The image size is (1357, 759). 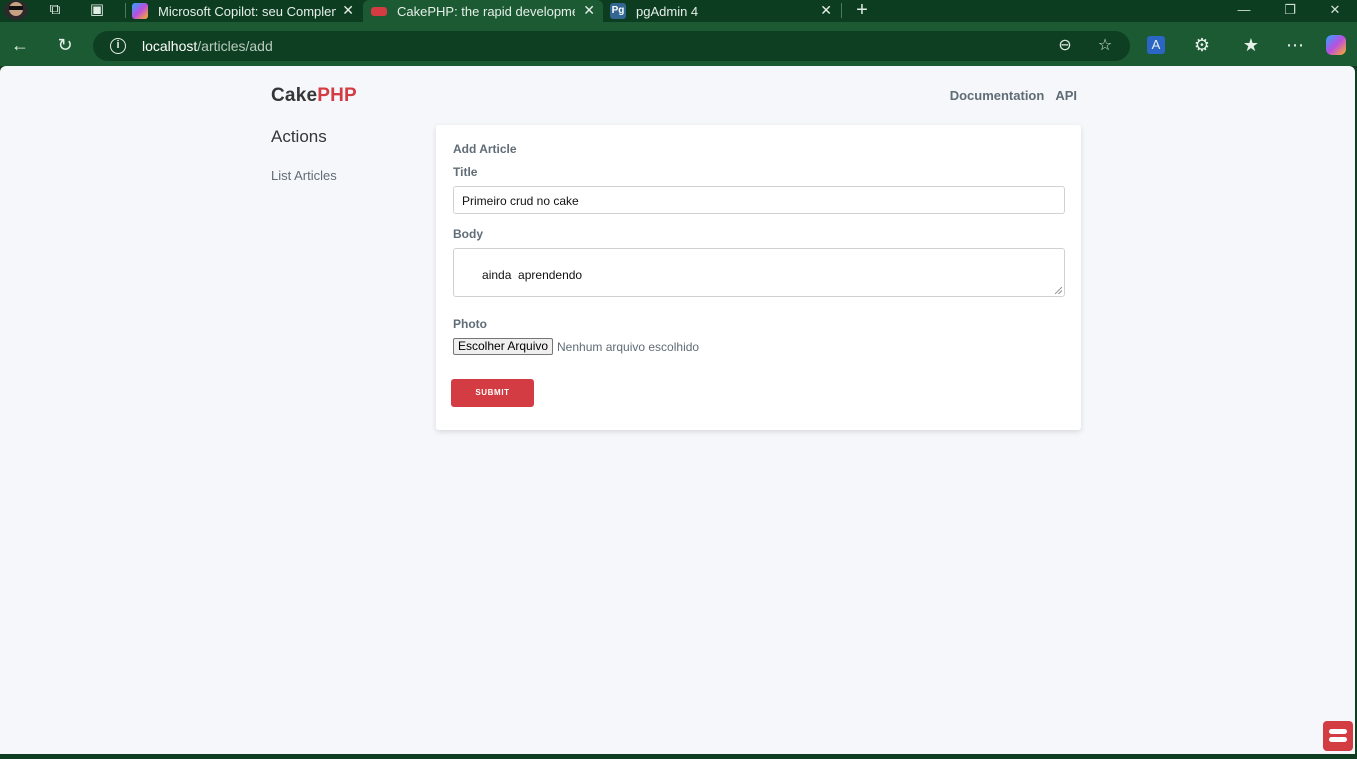 I want to click on photo-label: Photo, so click(x=470, y=324).